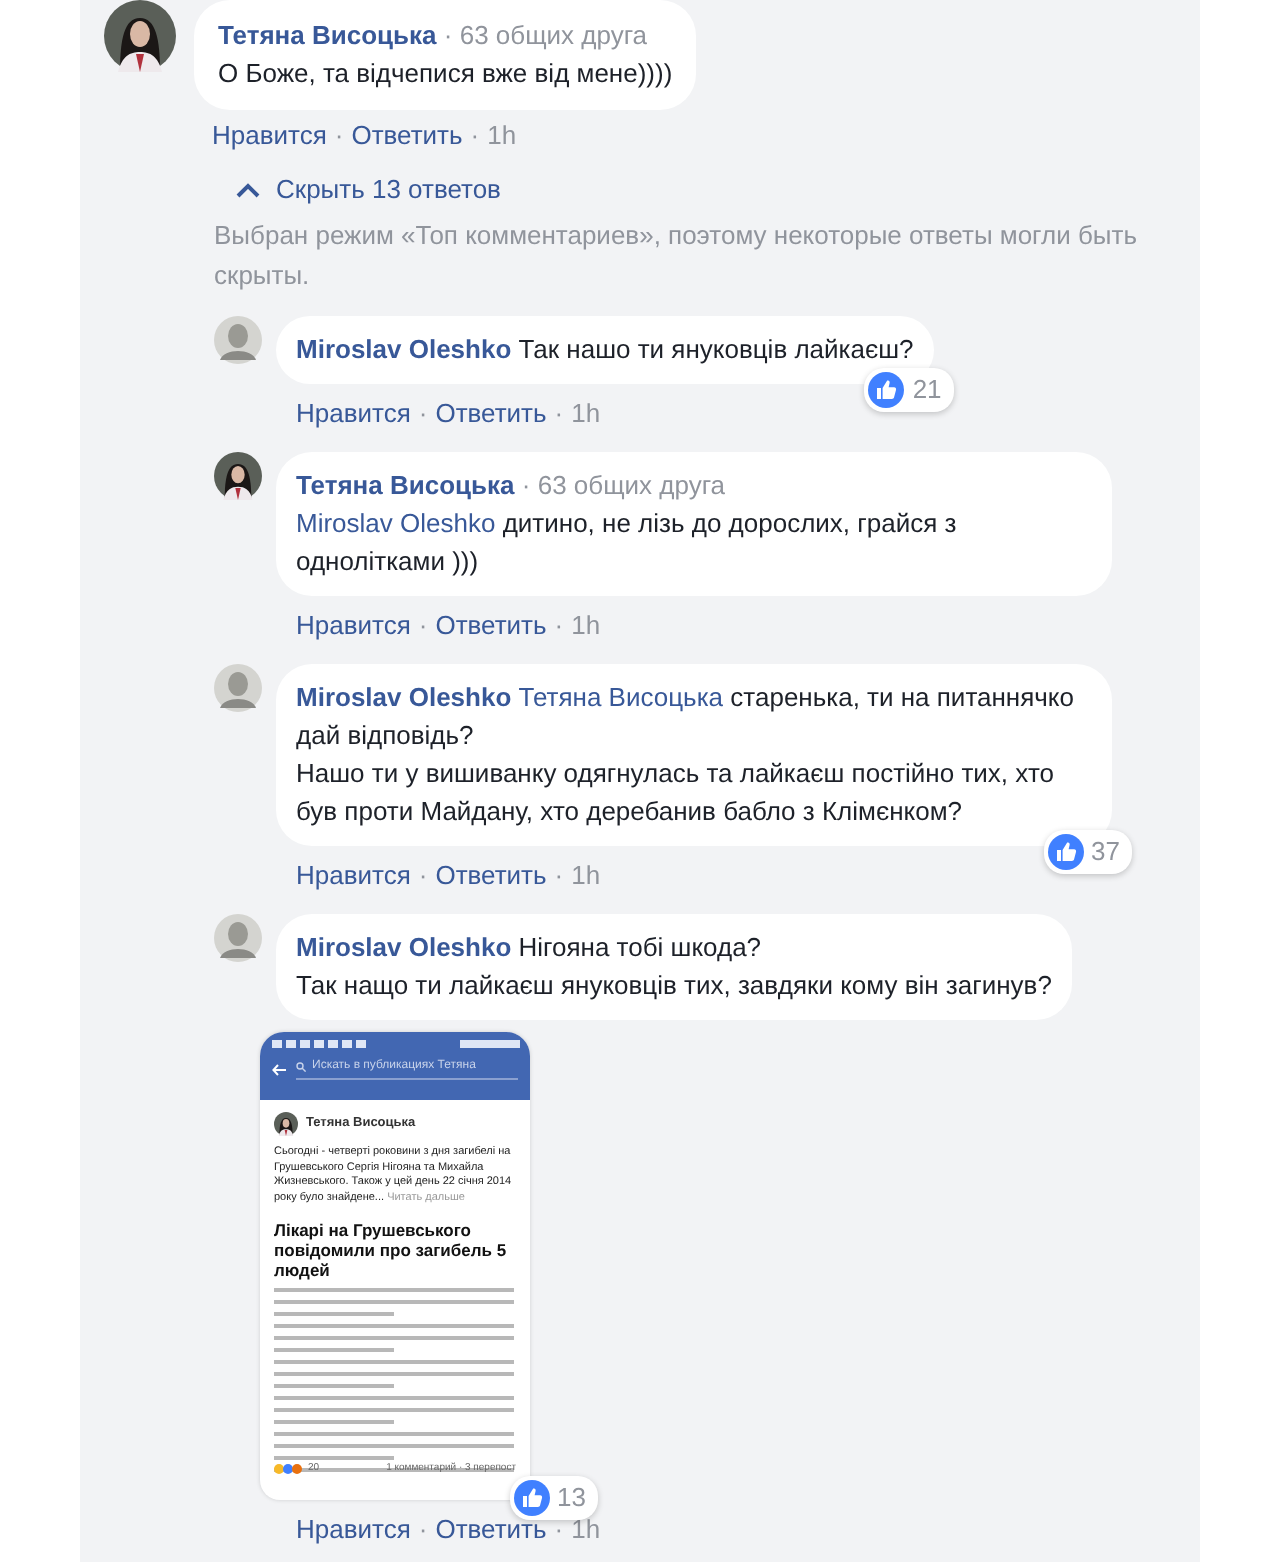  What do you see at coordinates (279, 1069) in the screenshot?
I see `back-arrow-icon` at bounding box center [279, 1069].